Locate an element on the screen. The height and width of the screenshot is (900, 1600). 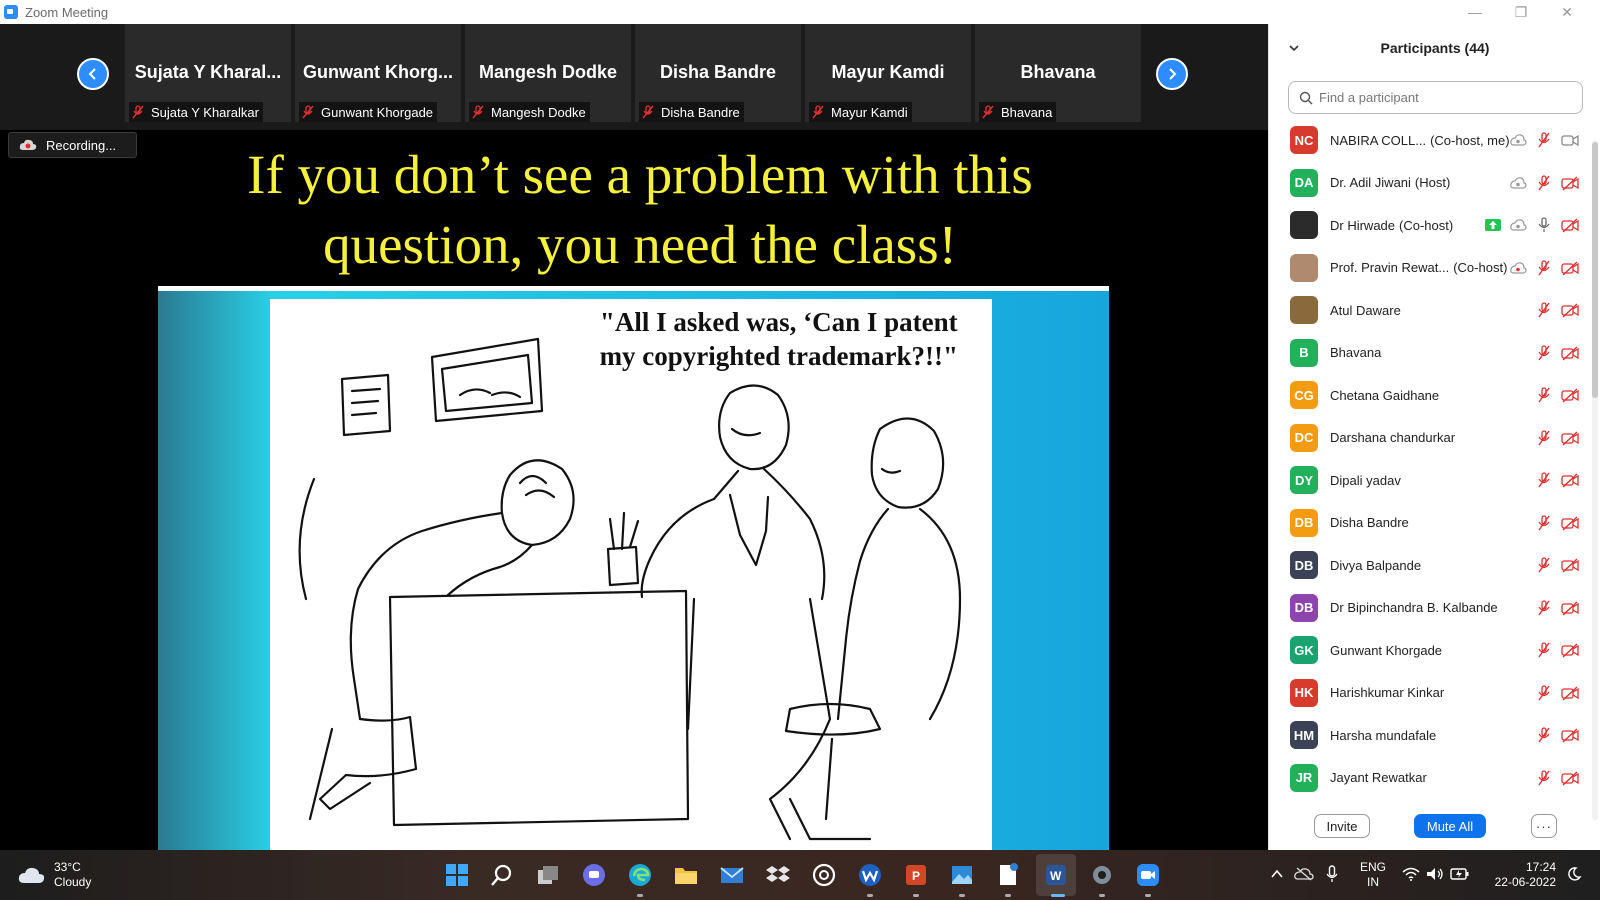
participant-name: Gunwant Khorgade is located at coordinates (1386, 650).